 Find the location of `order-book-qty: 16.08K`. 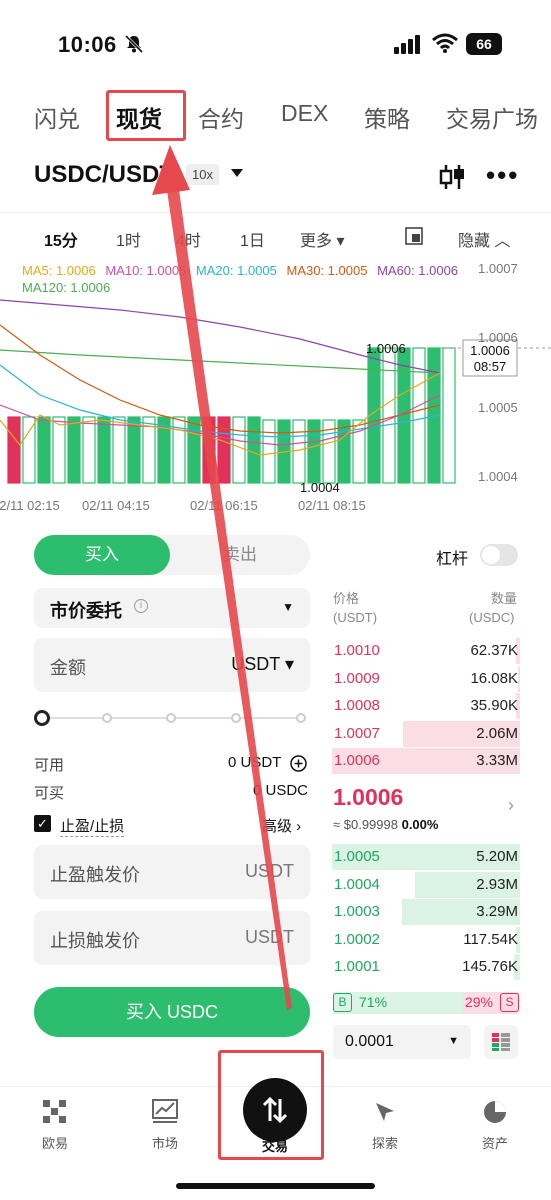

order-book-qty: 16.08K is located at coordinates (494, 678).